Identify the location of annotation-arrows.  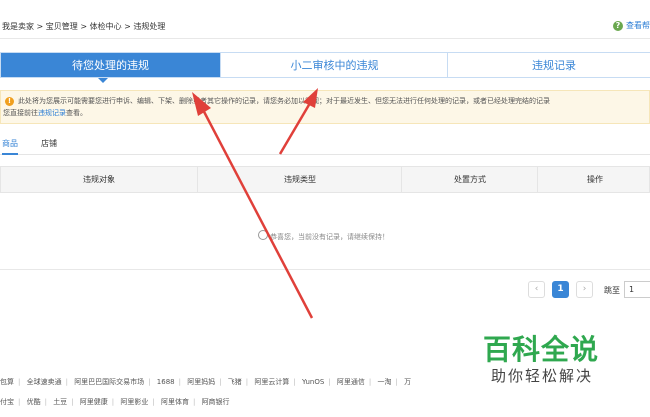
(255, 203).